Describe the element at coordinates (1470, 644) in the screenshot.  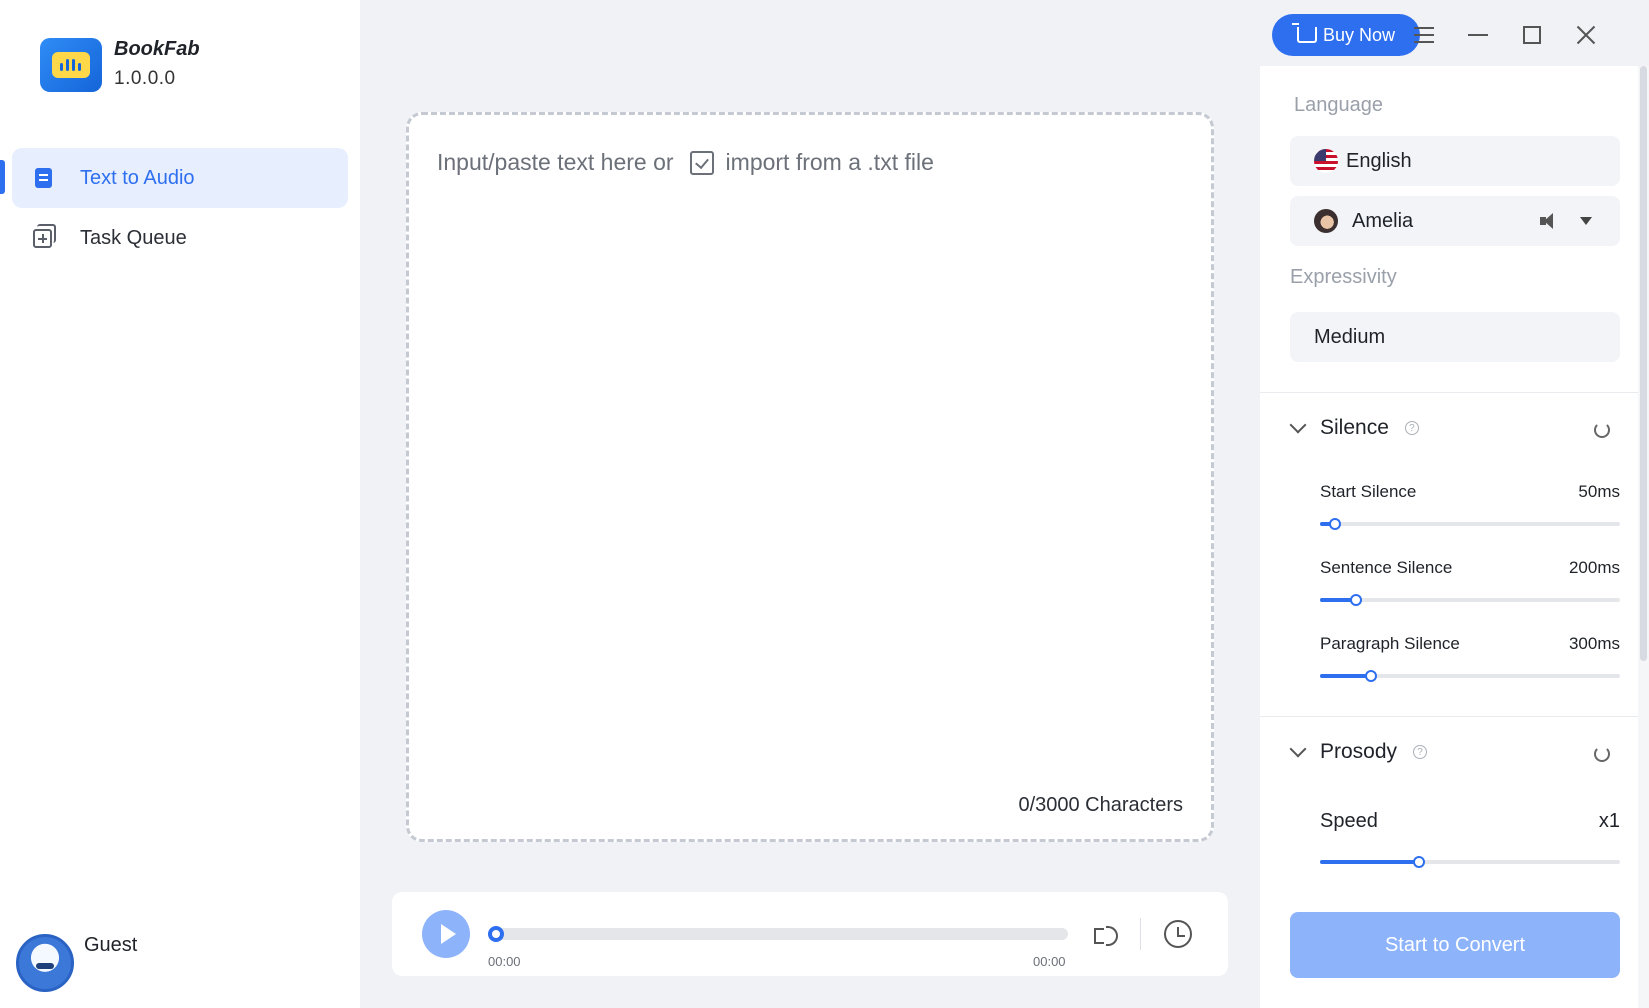
I see `paragraph-silence-row: Paragraph Silence 300ms` at that location.